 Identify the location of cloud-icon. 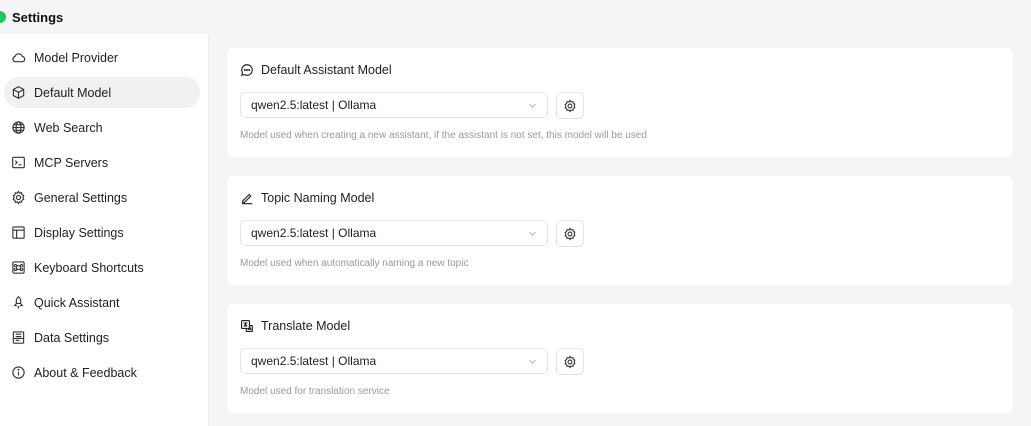
(18, 57).